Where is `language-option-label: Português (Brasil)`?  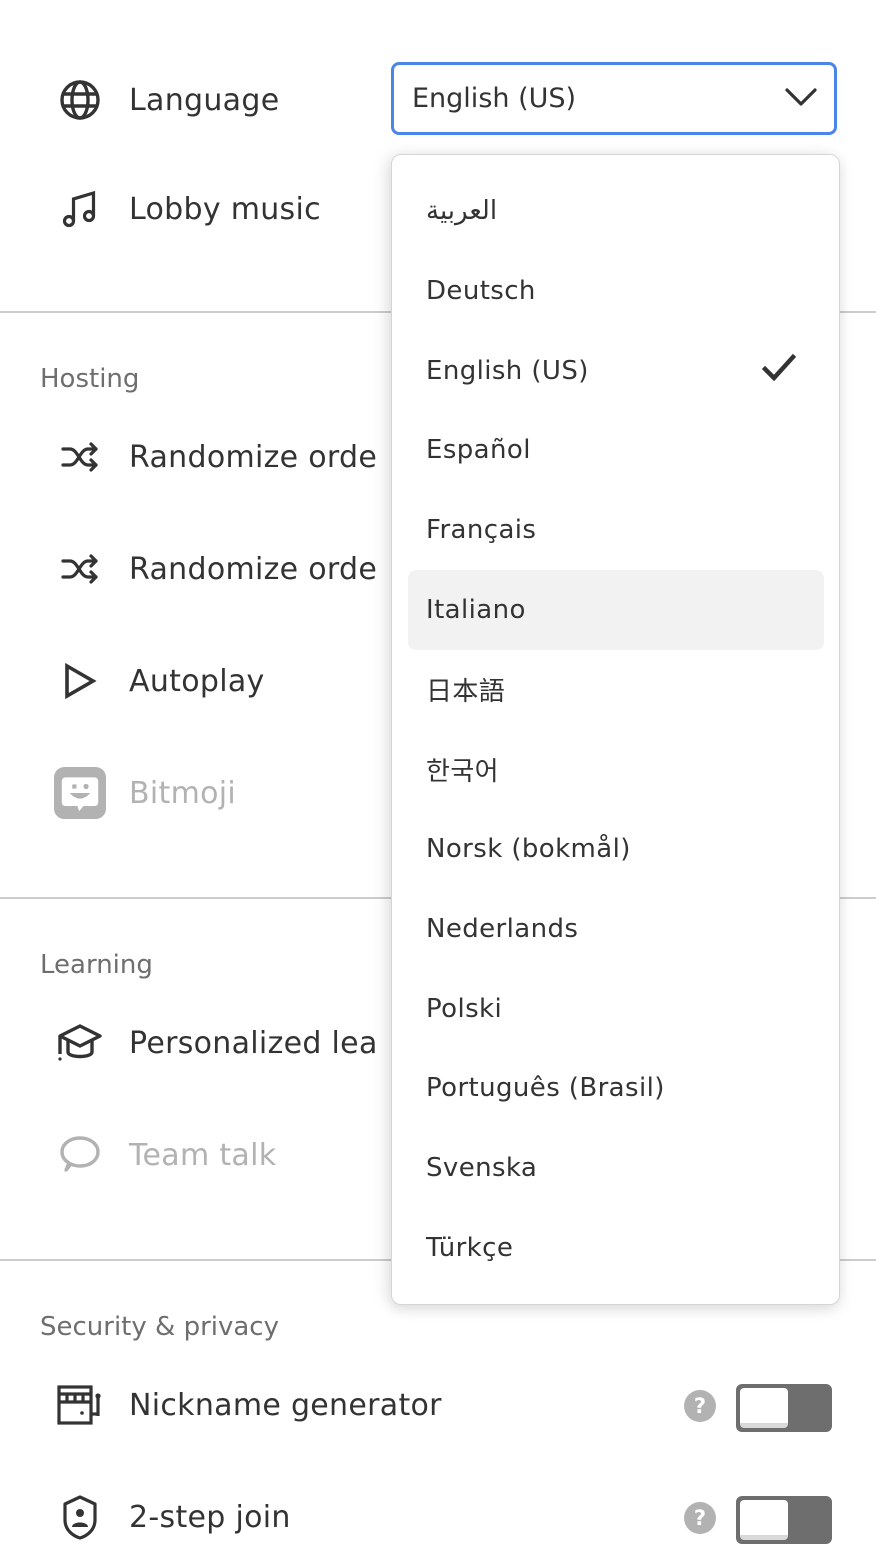 language-option-label: Português (Brasil) is located at coordinates (545, 1088).